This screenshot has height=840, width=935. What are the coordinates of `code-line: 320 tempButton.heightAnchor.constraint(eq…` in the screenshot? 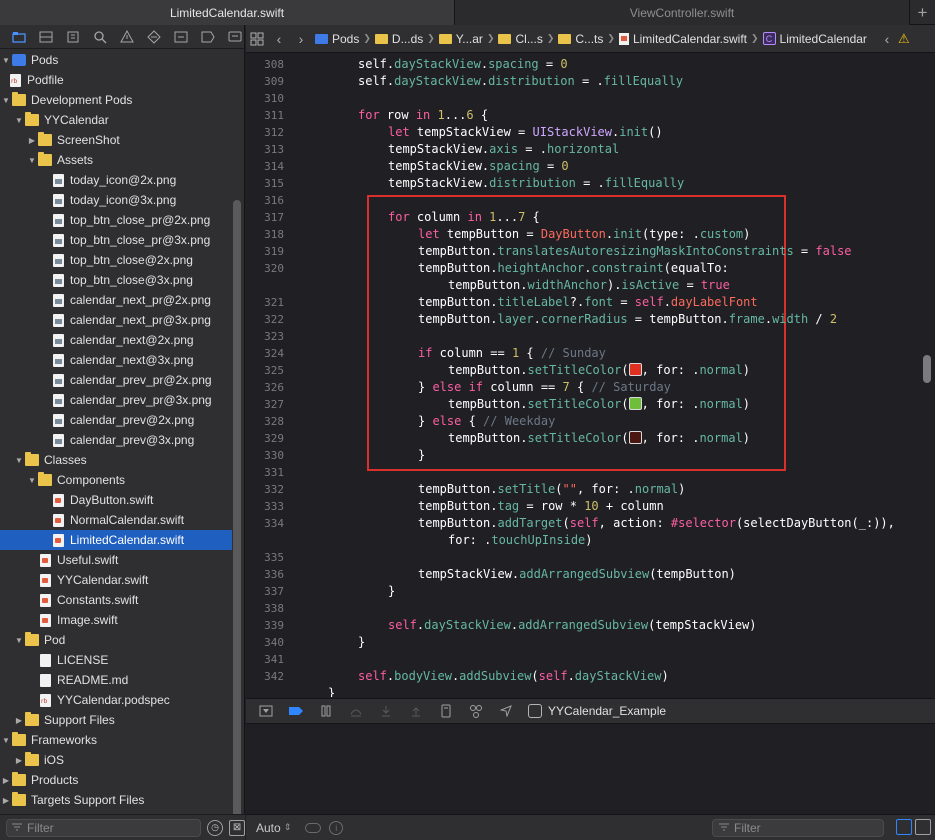 It's located at (590, 268).